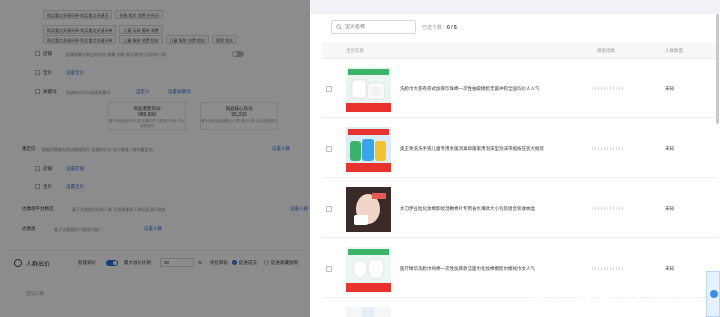  I want to click on table-row: 奥王免洗洗手液儿童专用杀菌消毒抑菌家用泡沫型泡沫带瓶按压装大瓶装 未知, so click(520, 149).